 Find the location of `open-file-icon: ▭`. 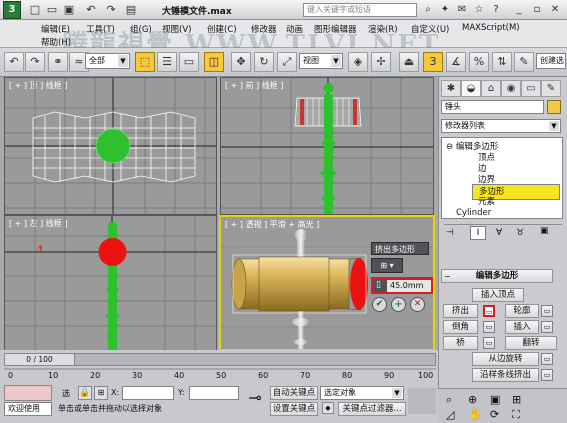

open-file-icon: ▭ is located at coordinates (52, 10).